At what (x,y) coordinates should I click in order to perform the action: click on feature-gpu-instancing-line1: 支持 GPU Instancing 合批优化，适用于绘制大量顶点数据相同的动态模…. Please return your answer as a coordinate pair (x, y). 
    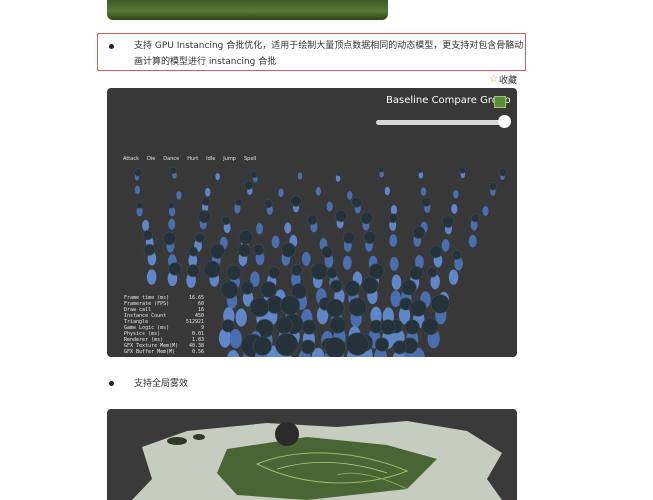
    Looking at the image, I should click on (329, 46).